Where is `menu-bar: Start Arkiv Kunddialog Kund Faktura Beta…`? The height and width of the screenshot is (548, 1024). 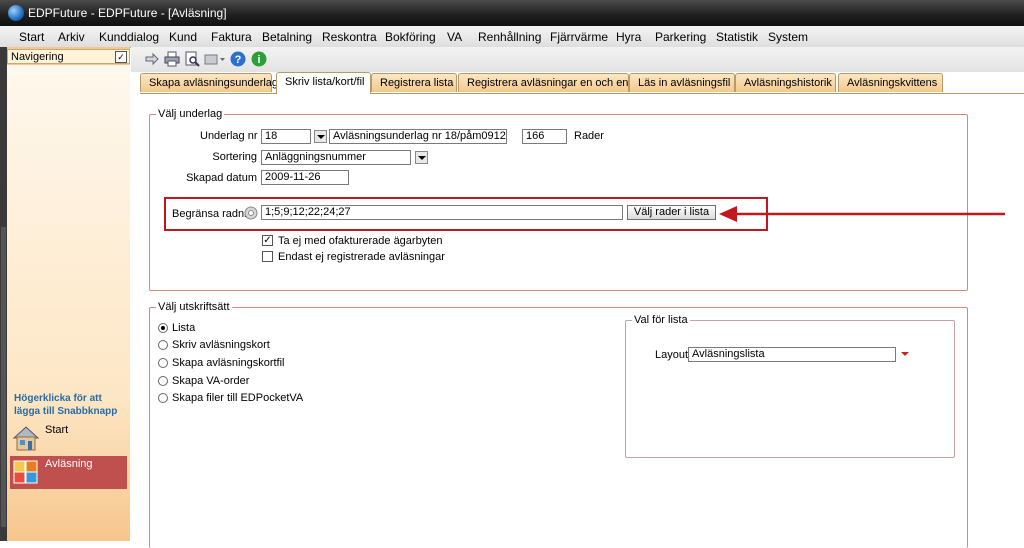 menu-bar: Start Arkiv Kunddialog Kund Faktura Beta… is located at coordinates (512, 37).